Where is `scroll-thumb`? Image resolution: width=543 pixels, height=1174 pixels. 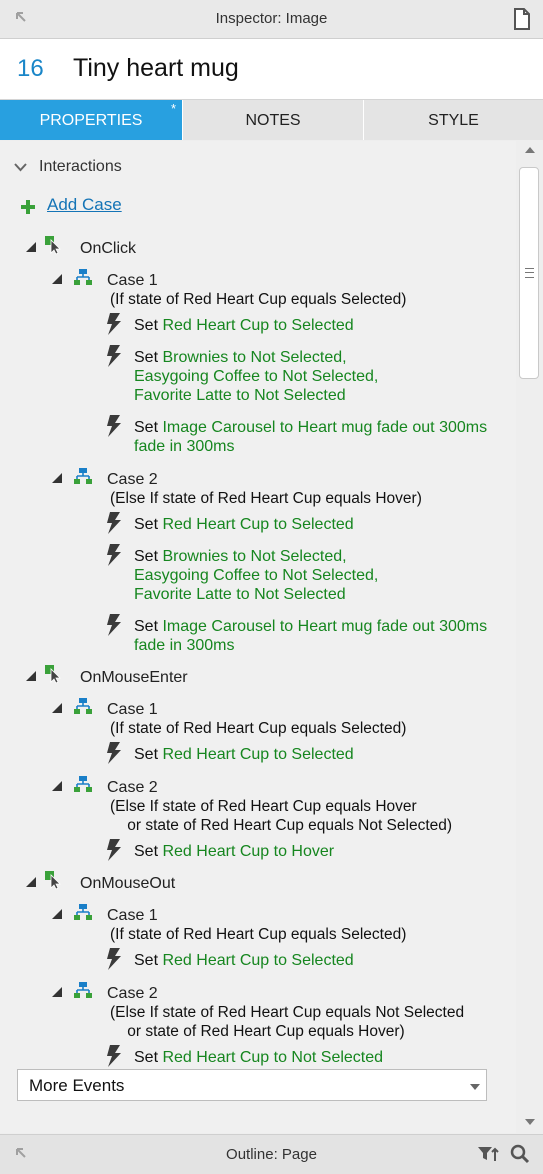 scroll-thumb is located at coordinates (529, 273).